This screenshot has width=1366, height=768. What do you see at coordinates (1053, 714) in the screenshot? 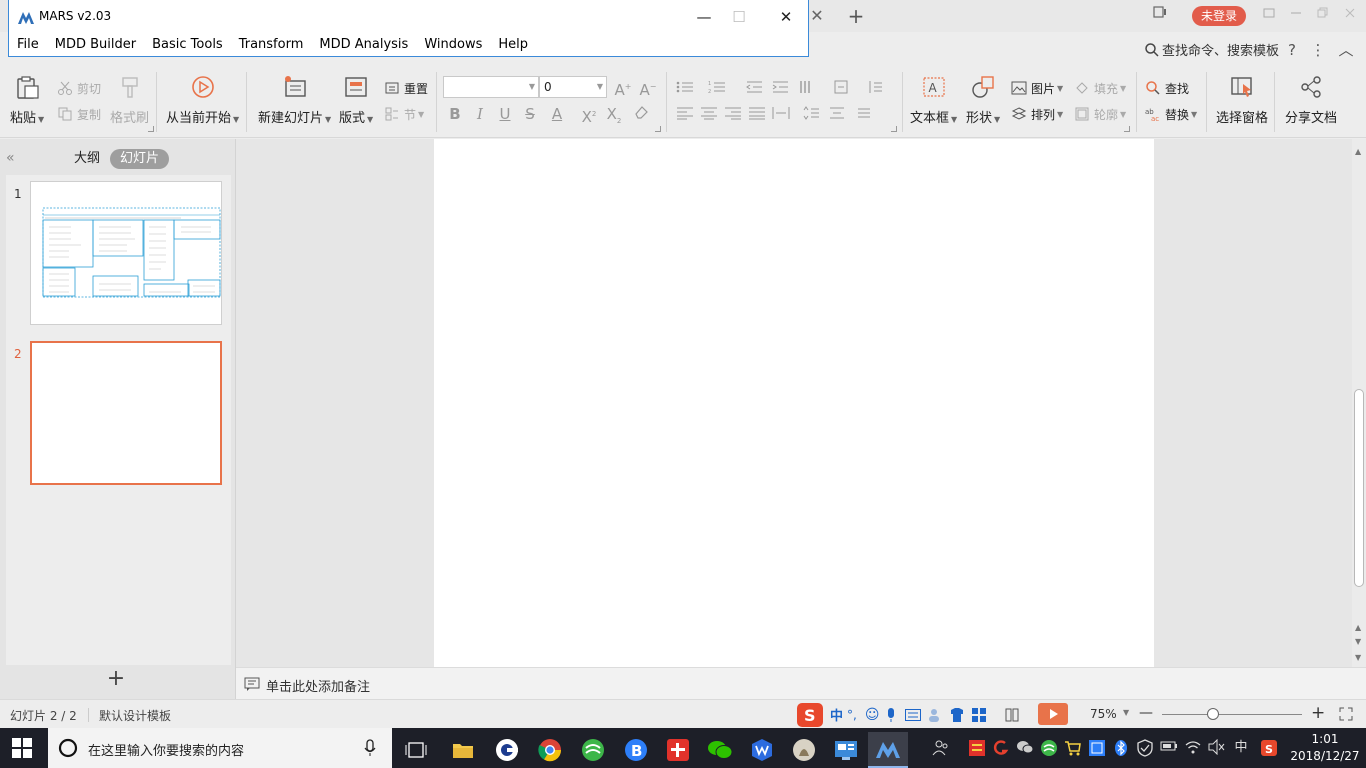
I see `slideshow-button` at bounding box center [1053, 714].